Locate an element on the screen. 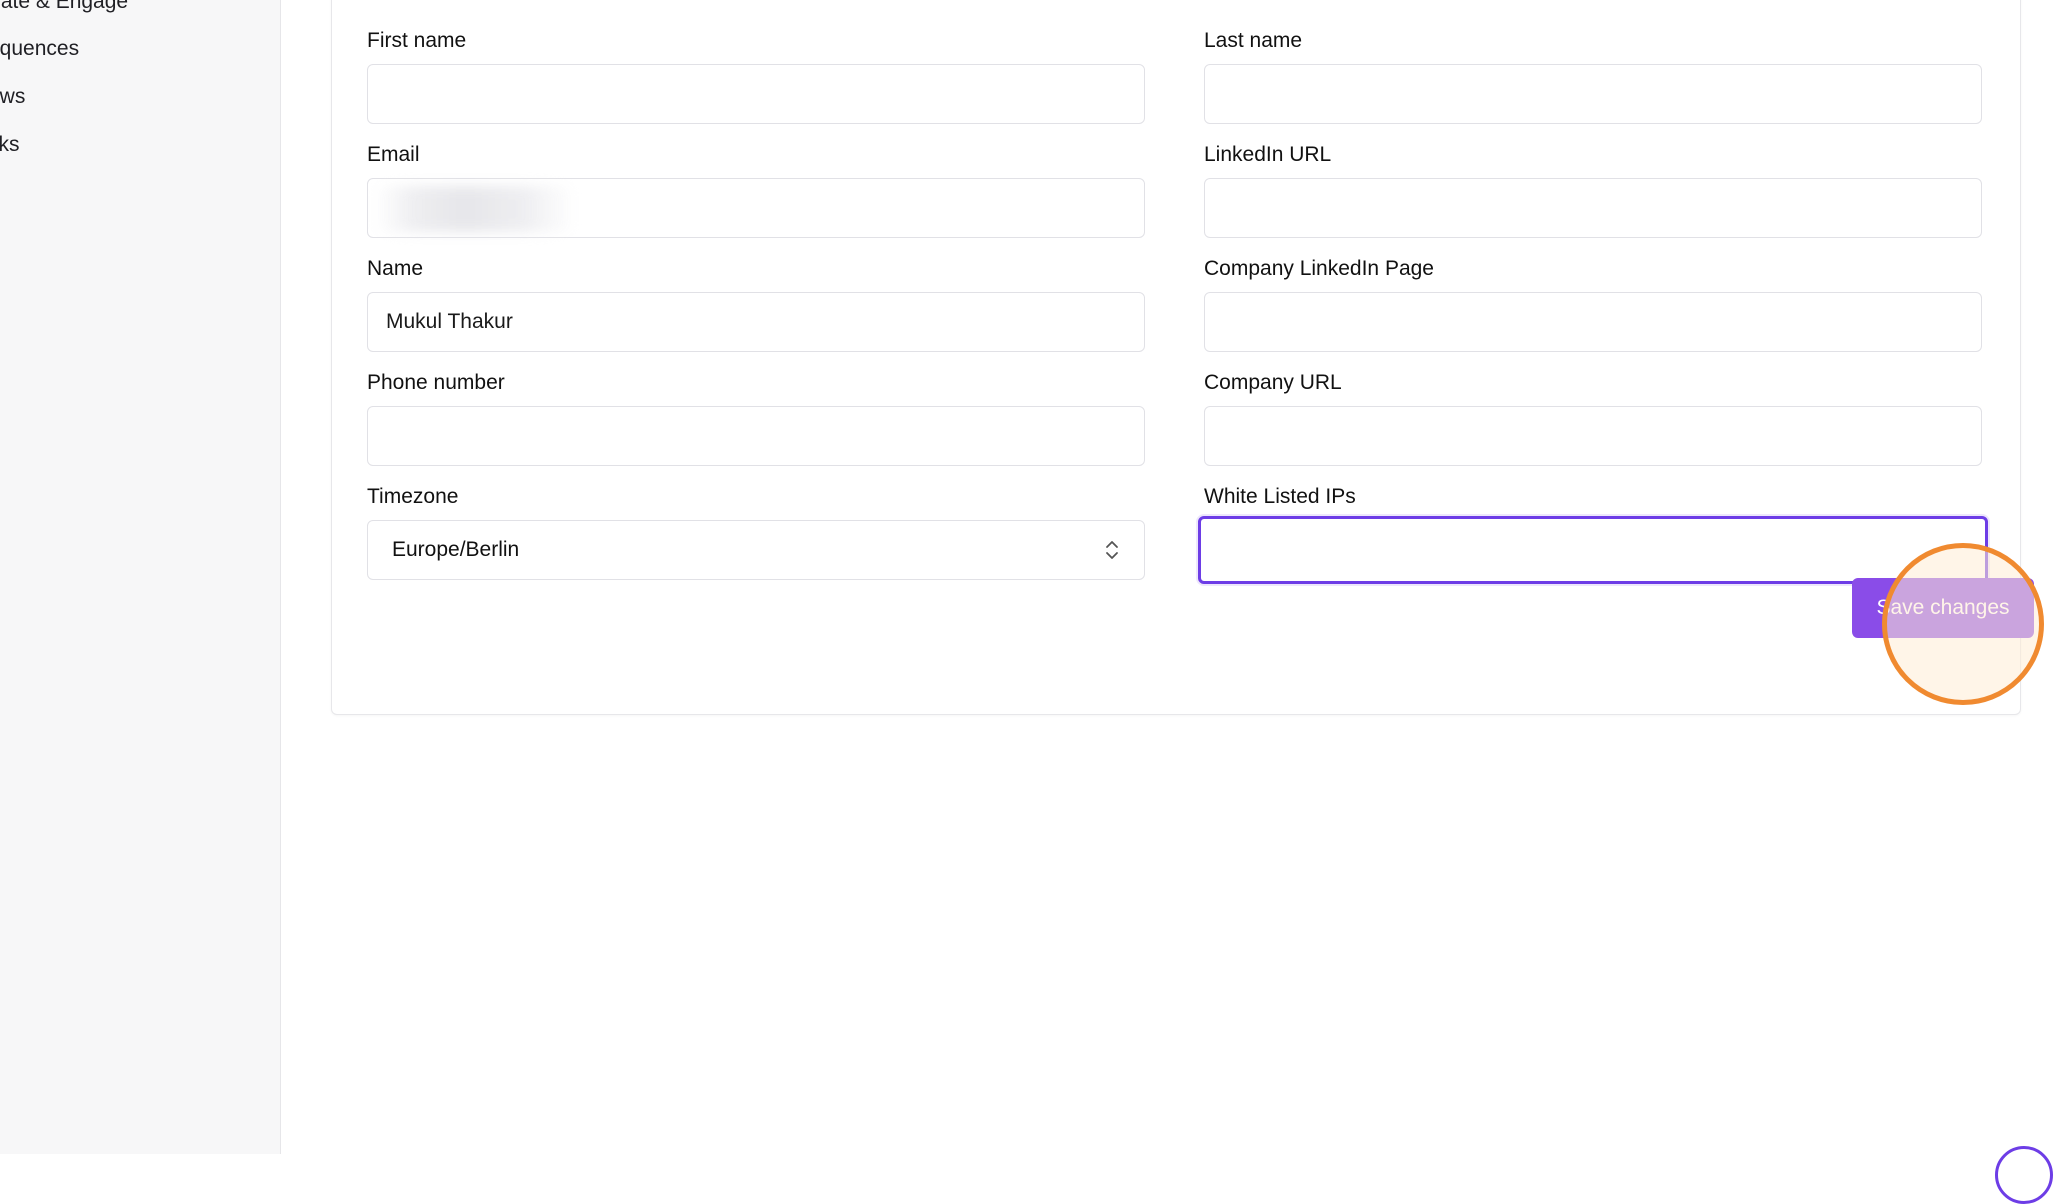 The width and height of the screenshot is (2065, 1204). chevron-up-down-icon is located at coordinates (1112, 550).